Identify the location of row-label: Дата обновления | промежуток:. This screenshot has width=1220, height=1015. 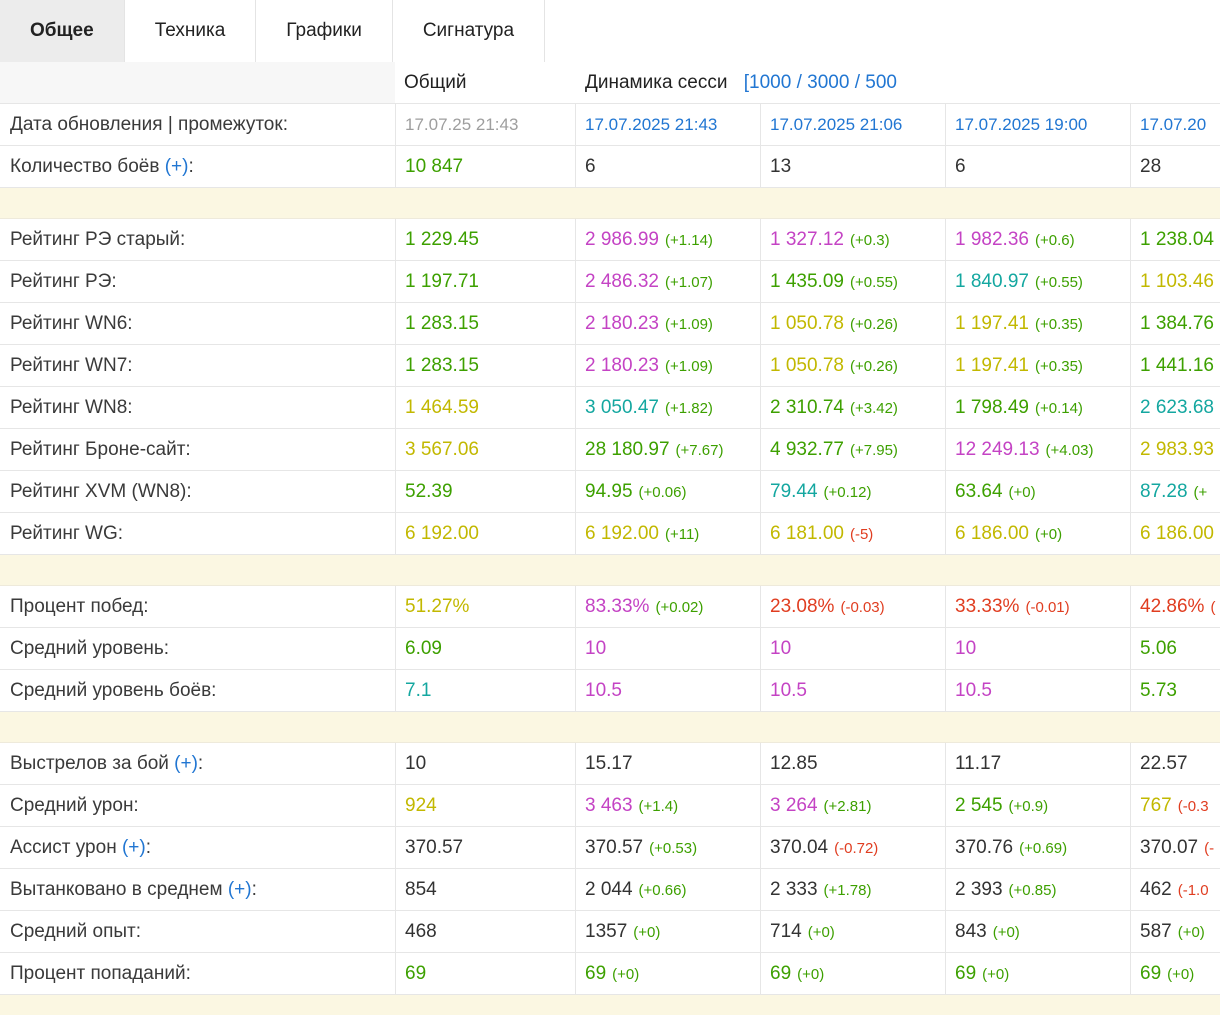
(197, 125).